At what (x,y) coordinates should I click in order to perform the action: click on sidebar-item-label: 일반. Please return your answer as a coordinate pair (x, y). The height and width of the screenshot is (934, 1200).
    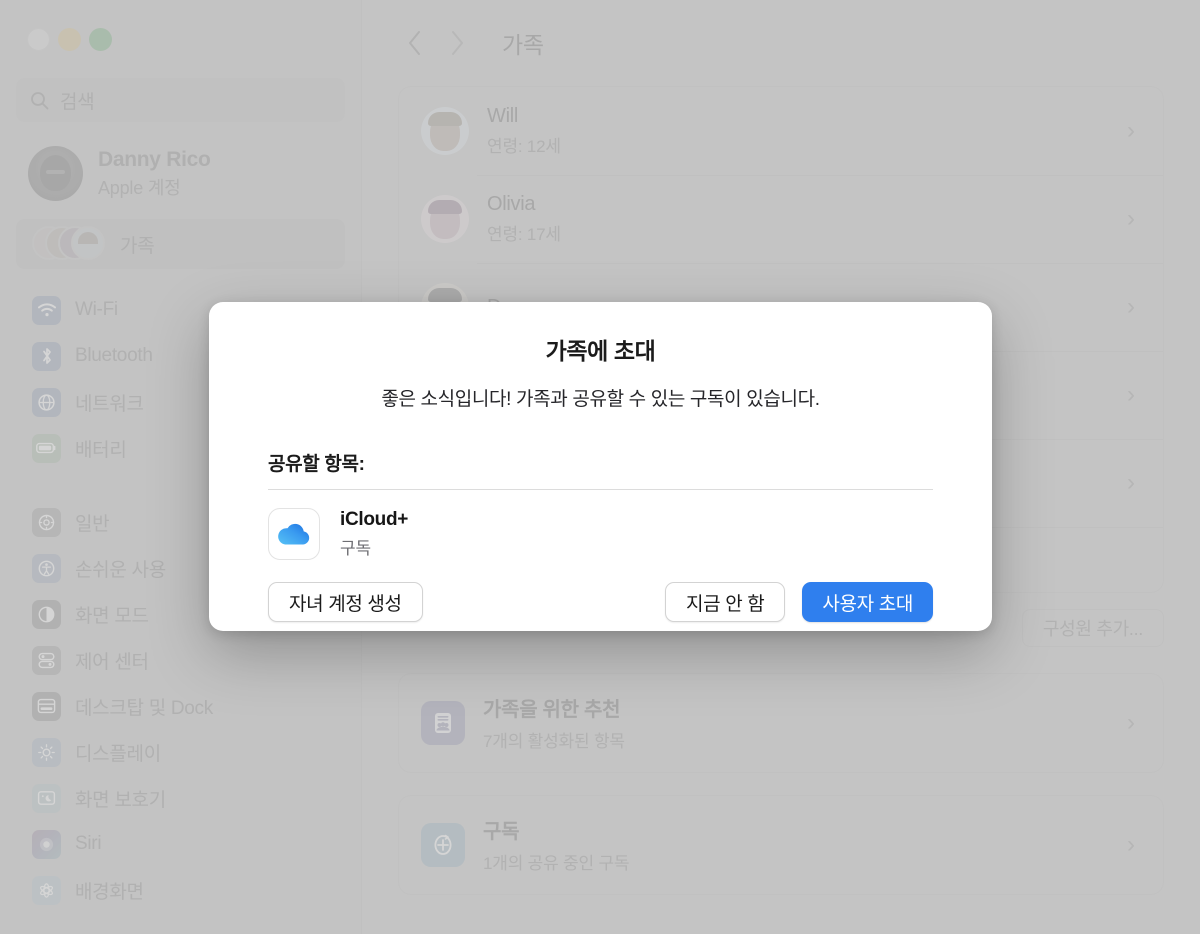
    Looking at the image, I should click on (92, 524).